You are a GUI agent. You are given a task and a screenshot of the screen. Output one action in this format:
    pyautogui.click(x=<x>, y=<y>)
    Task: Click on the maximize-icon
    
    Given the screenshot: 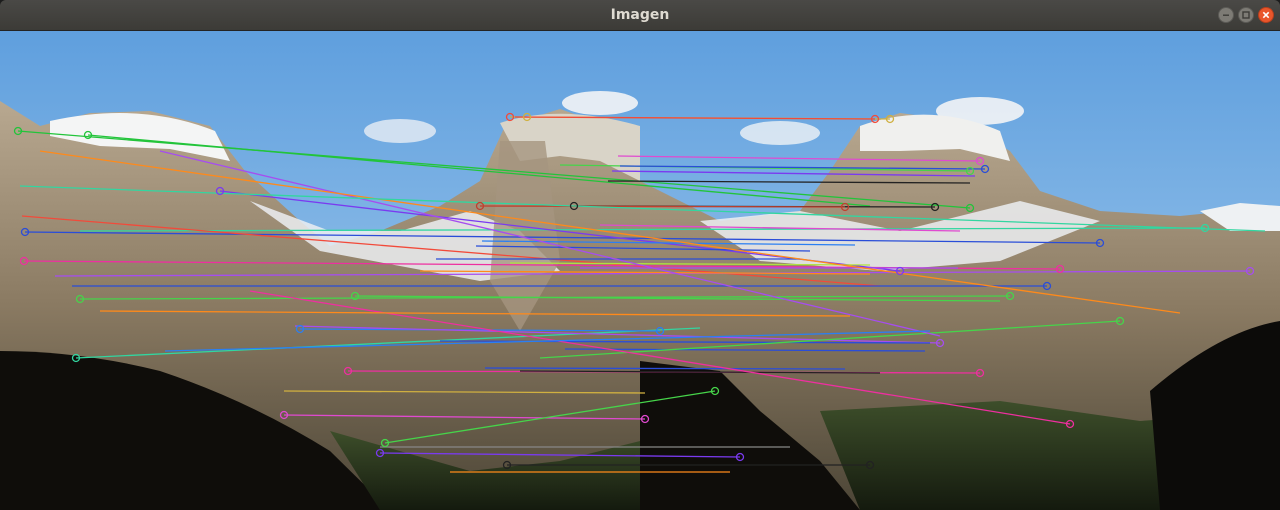 What is the action you would take?
    pyautogui.click(x=1246, y=15)
    